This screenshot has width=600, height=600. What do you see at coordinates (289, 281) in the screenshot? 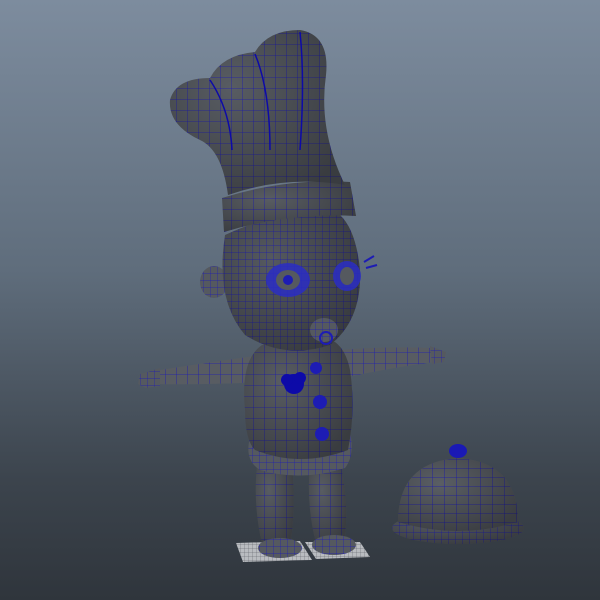
I see `character-head` at bounding box center [289, 281].